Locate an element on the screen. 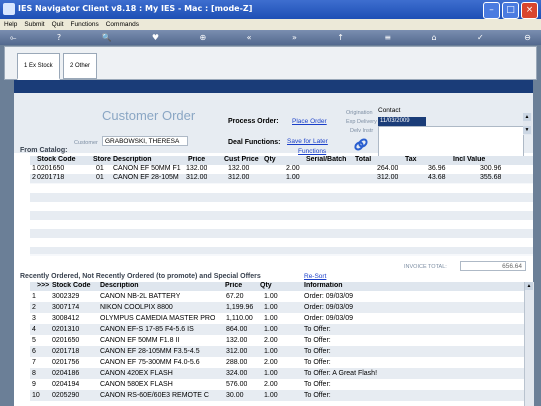  link-icon is located at coordinates (361, 145).